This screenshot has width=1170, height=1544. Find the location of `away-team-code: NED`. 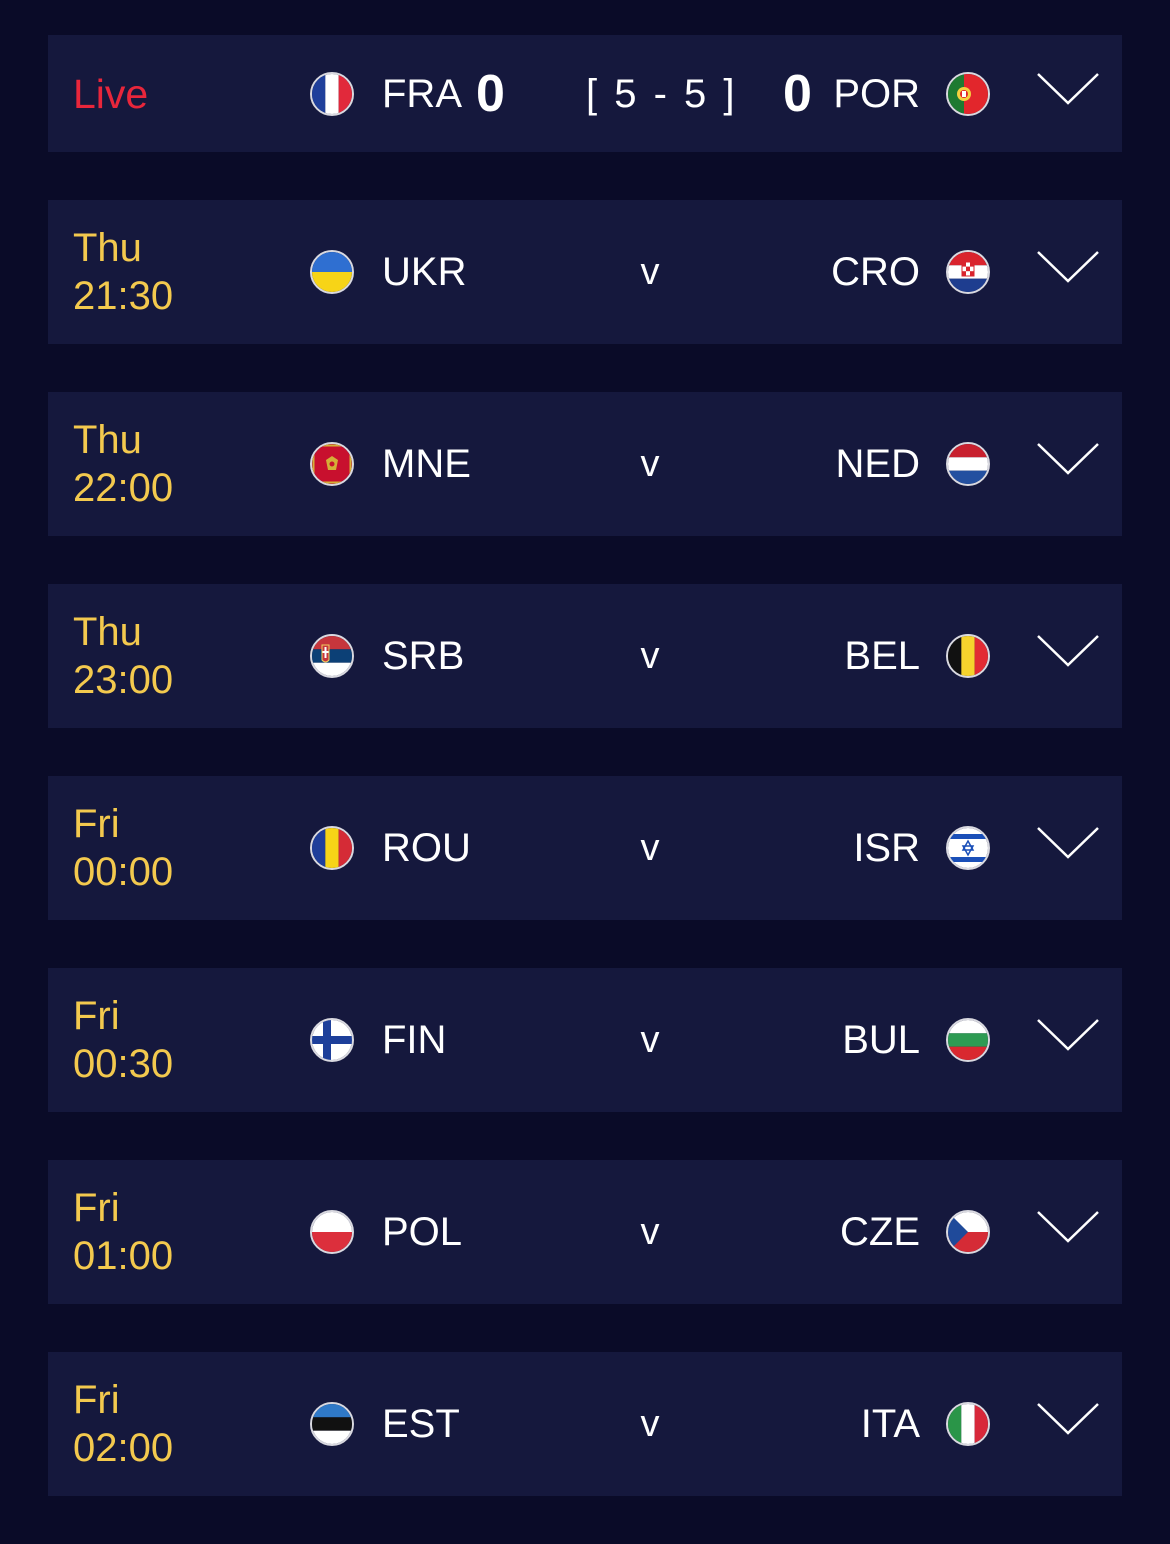

away-team-code: NED is located at coordinates (877, 464).